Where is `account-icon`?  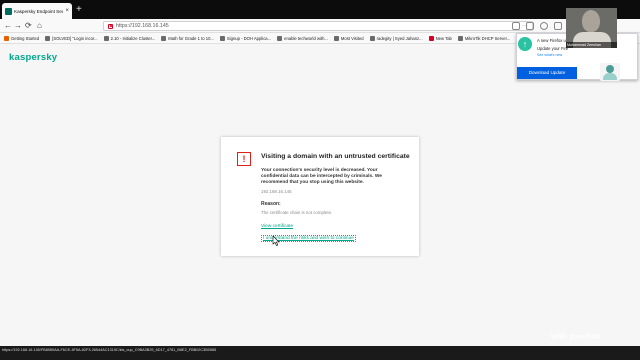
account-icon is located at coordinates (544, 26).